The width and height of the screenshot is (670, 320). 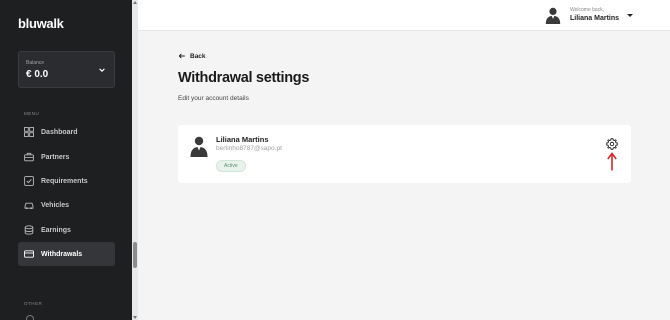 I want to click on balance-amount: 0.0, so click(x=41, y=74).